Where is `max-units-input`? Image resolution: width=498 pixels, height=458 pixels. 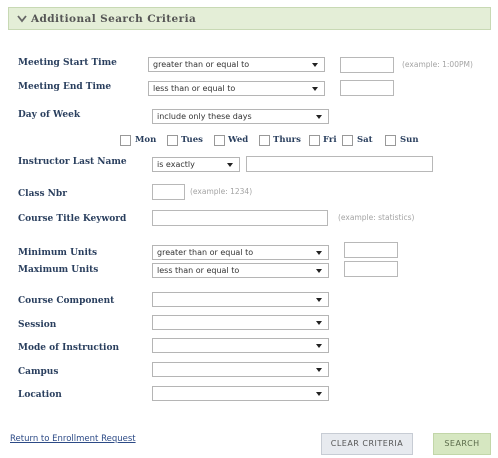
max-units-input is located at coordinates (371, 269).